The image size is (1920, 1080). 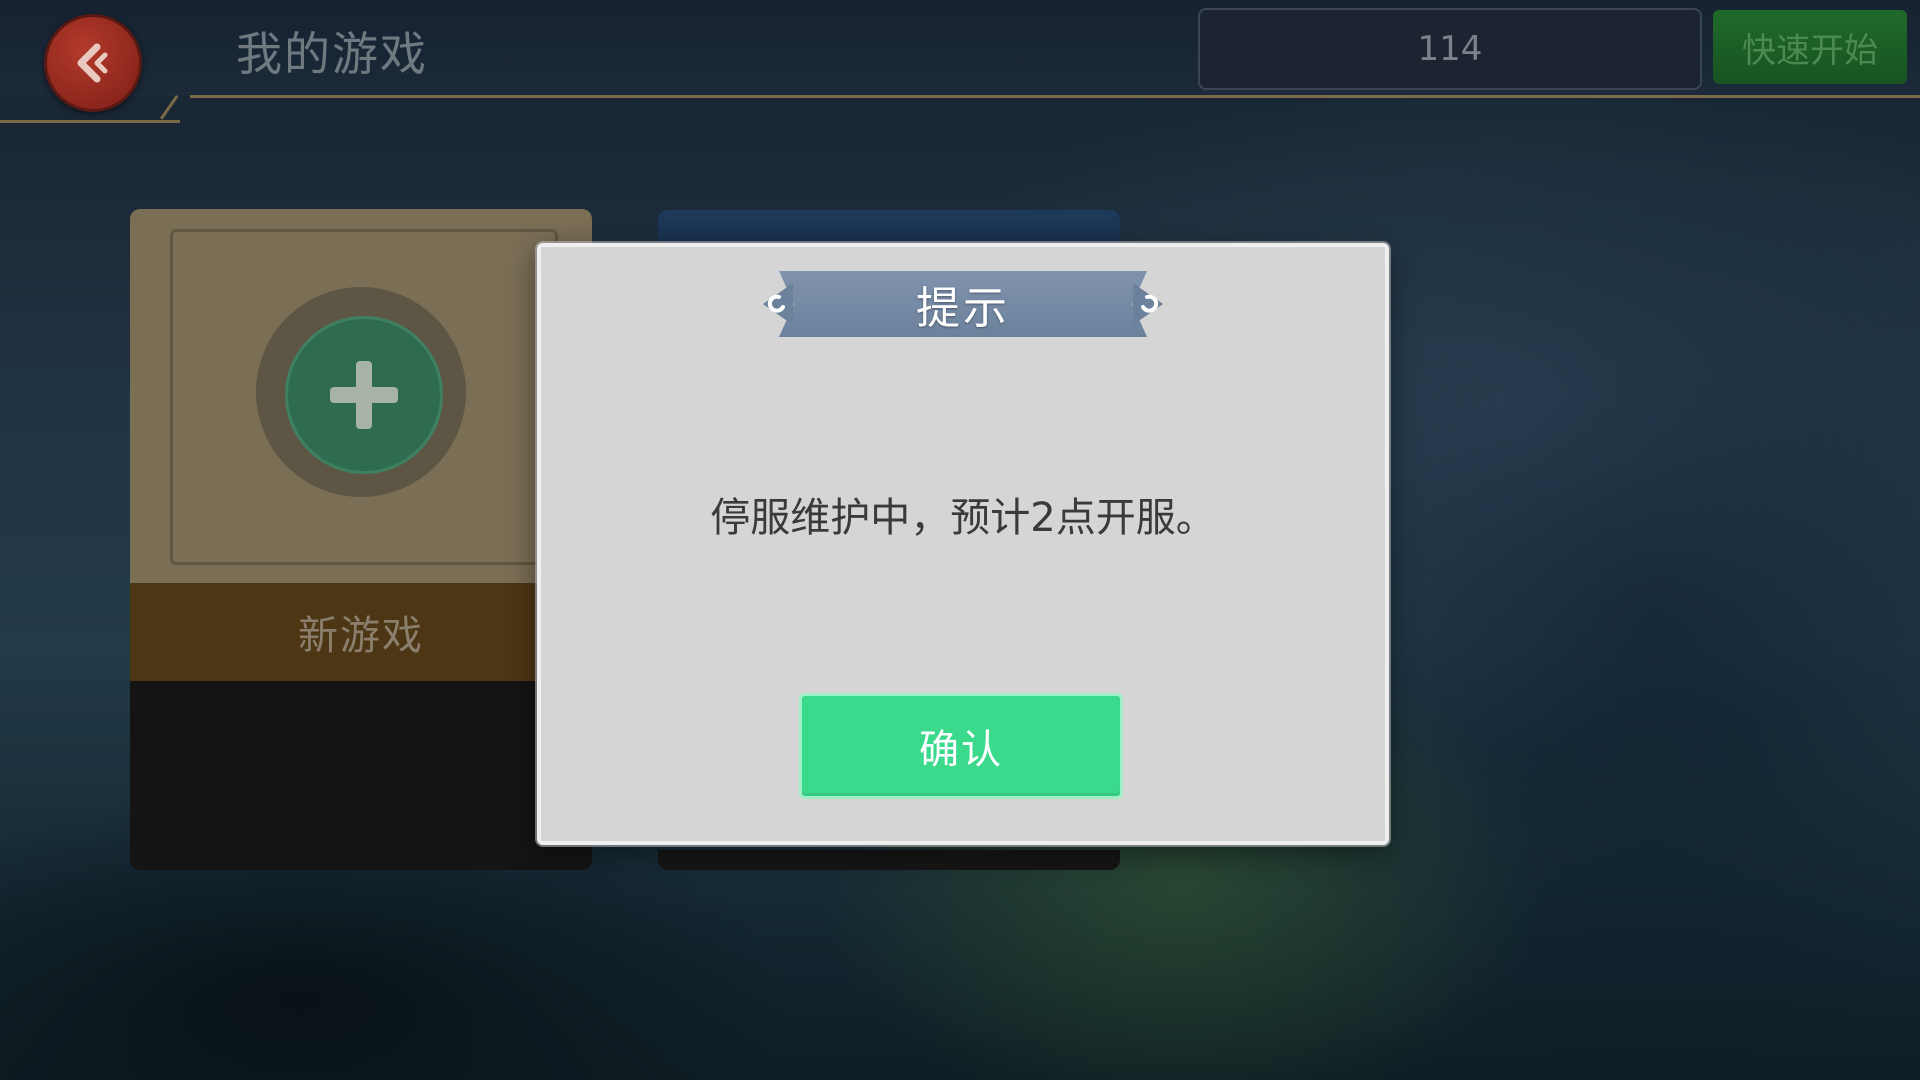 I want to click on room-search-input: 114, so click(x=1450, y=49).